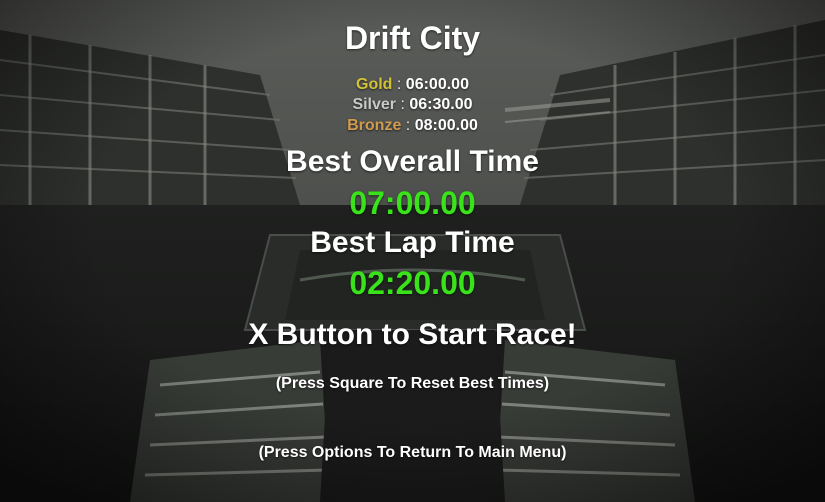 The image size is (825, 502). I want to click on gold-time: 06:00.00, so click(437, 84).